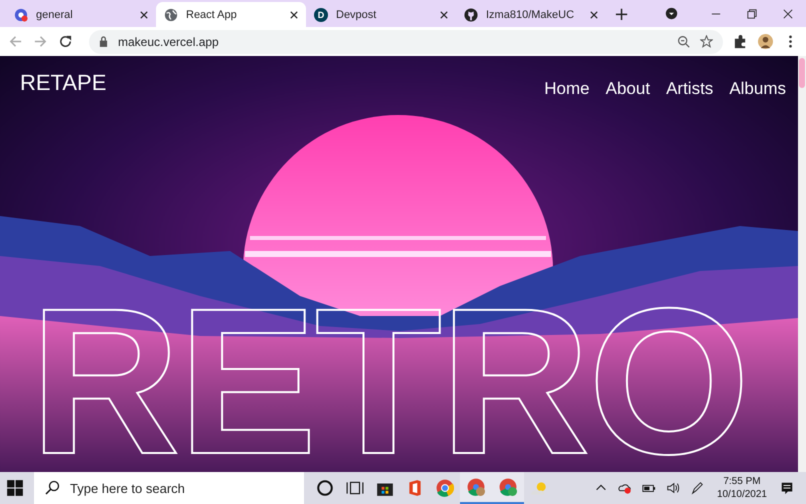 The width and height of the screenshot is (806, 504). Describe the element at coordinates (622, 14) in the screenshot. I see `new-tab-button: +` at that location.